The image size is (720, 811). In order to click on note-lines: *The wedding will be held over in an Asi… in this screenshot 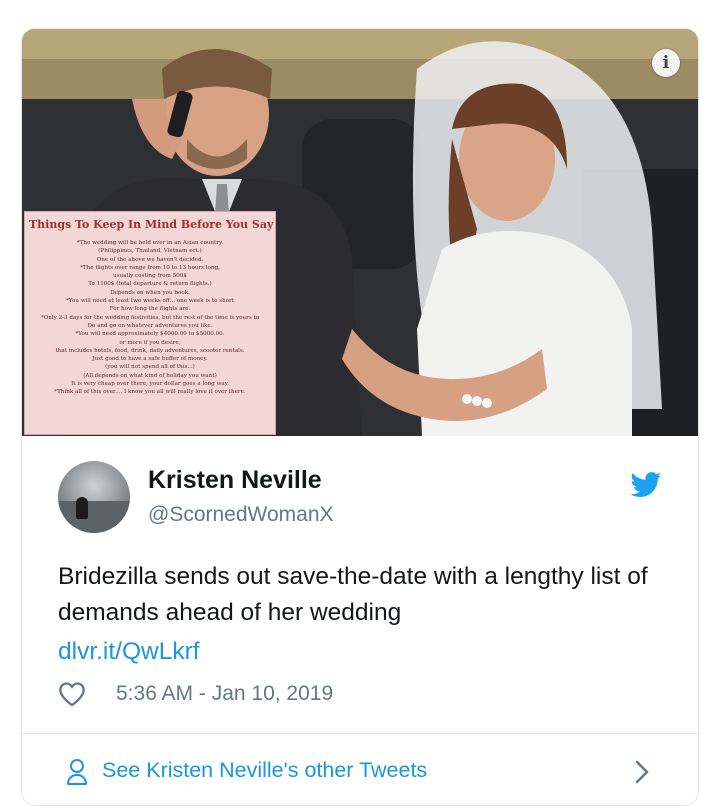, I will do `click(150, 318)`.